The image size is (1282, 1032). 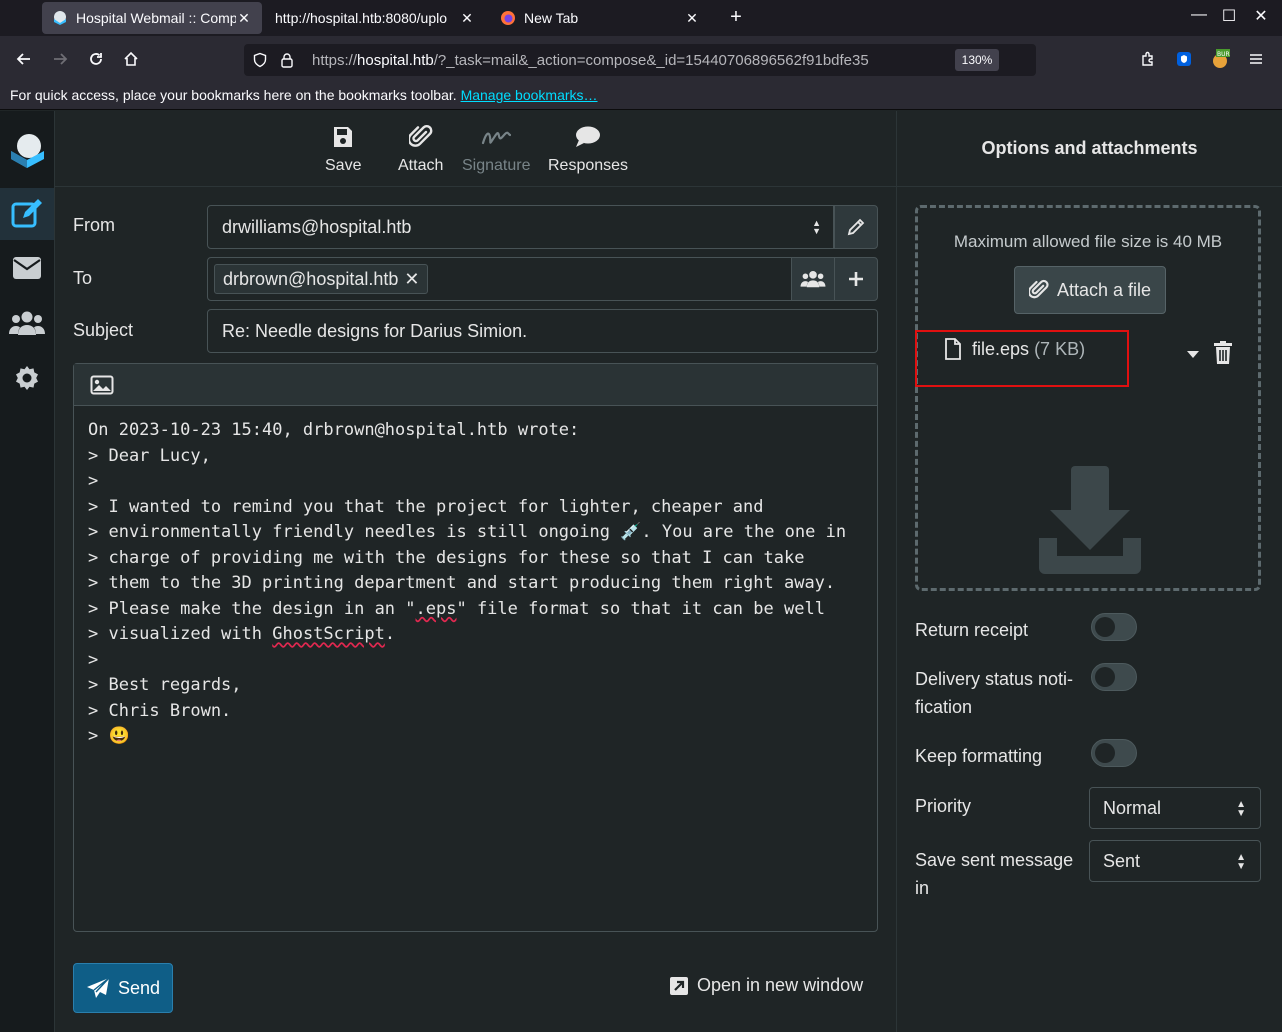 What do you see at coordinates (1114, 627) in the screenshot?
I see `return-receipt-toggle` at bounding box center [1114, 627].